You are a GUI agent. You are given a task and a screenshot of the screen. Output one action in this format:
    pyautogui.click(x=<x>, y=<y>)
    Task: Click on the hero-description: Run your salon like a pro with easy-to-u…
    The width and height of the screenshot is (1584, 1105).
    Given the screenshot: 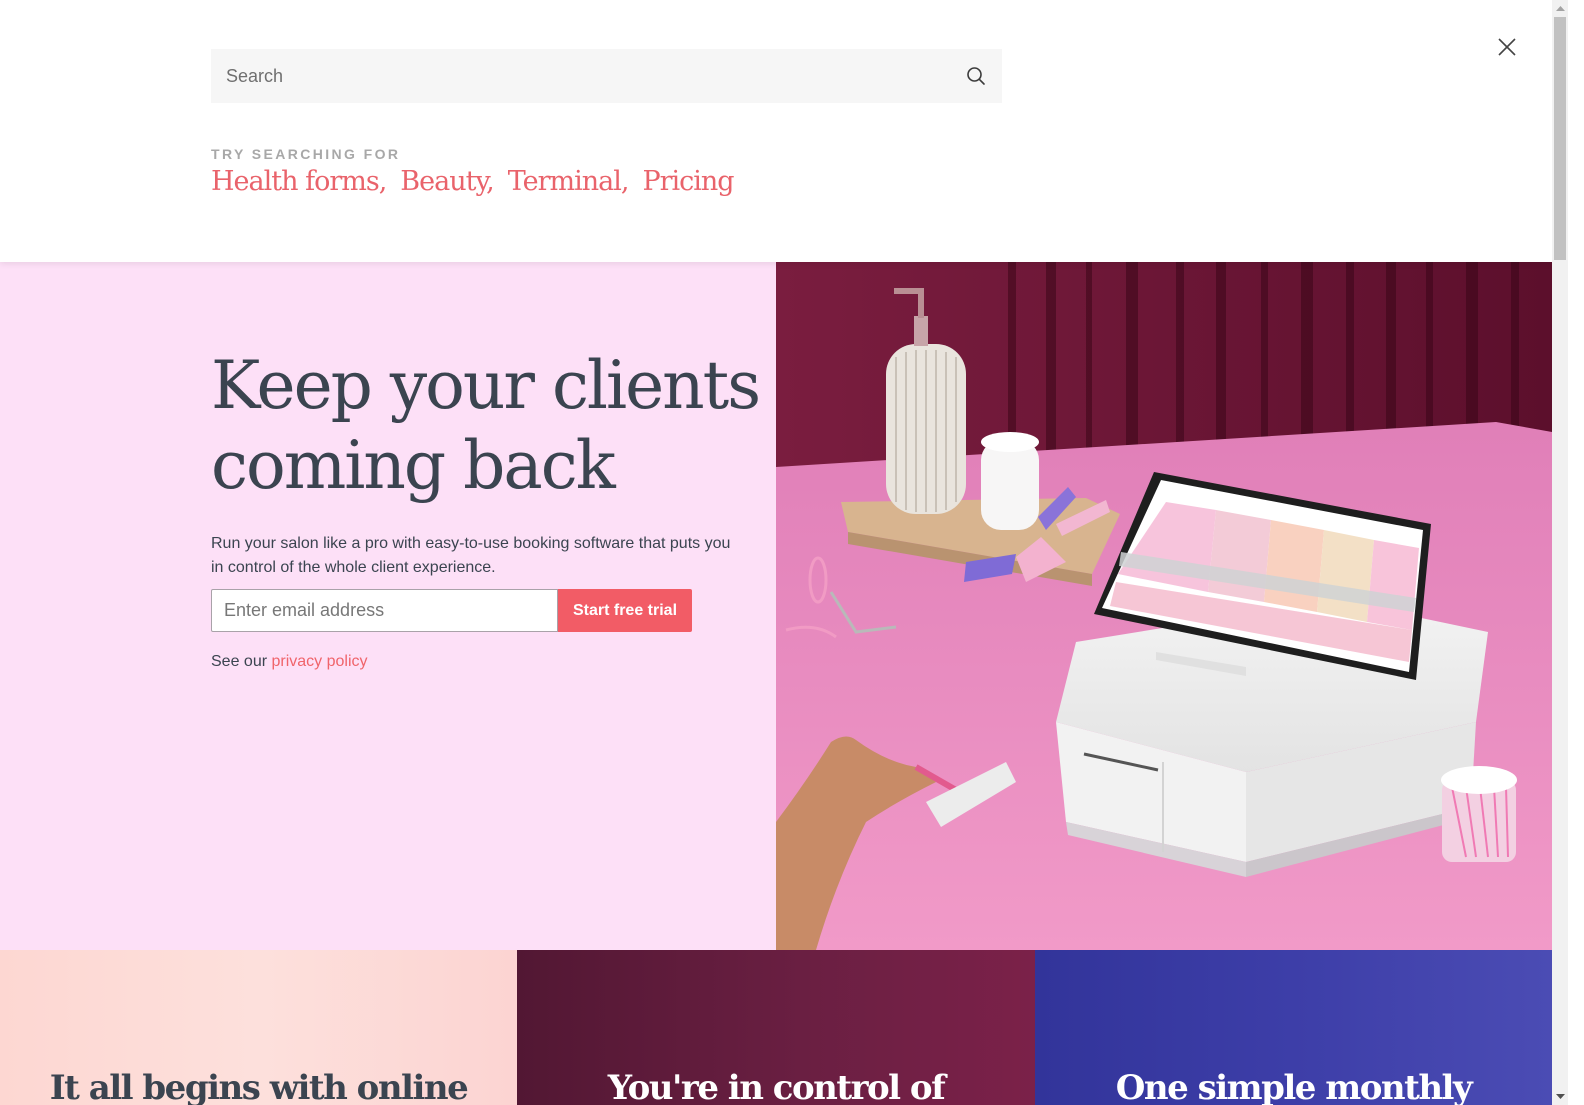 What is the action you would take?
    pyautogui.click(x=471, y=555)
    